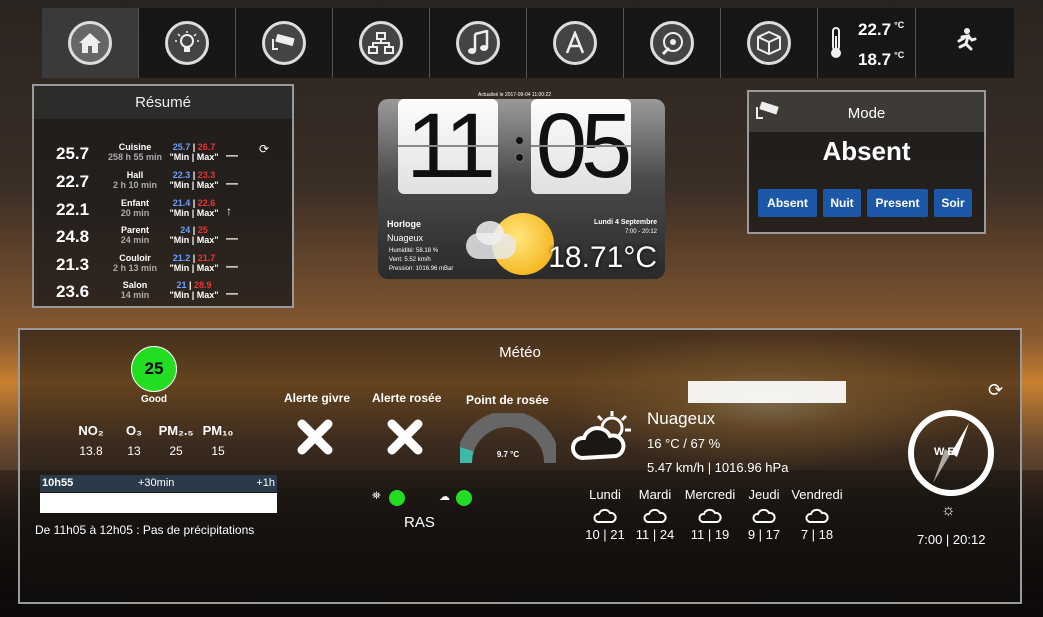  Describe the element at coordinates (995, 390) in the screenshot. I see `refresh-icon: ⟳` at that location.